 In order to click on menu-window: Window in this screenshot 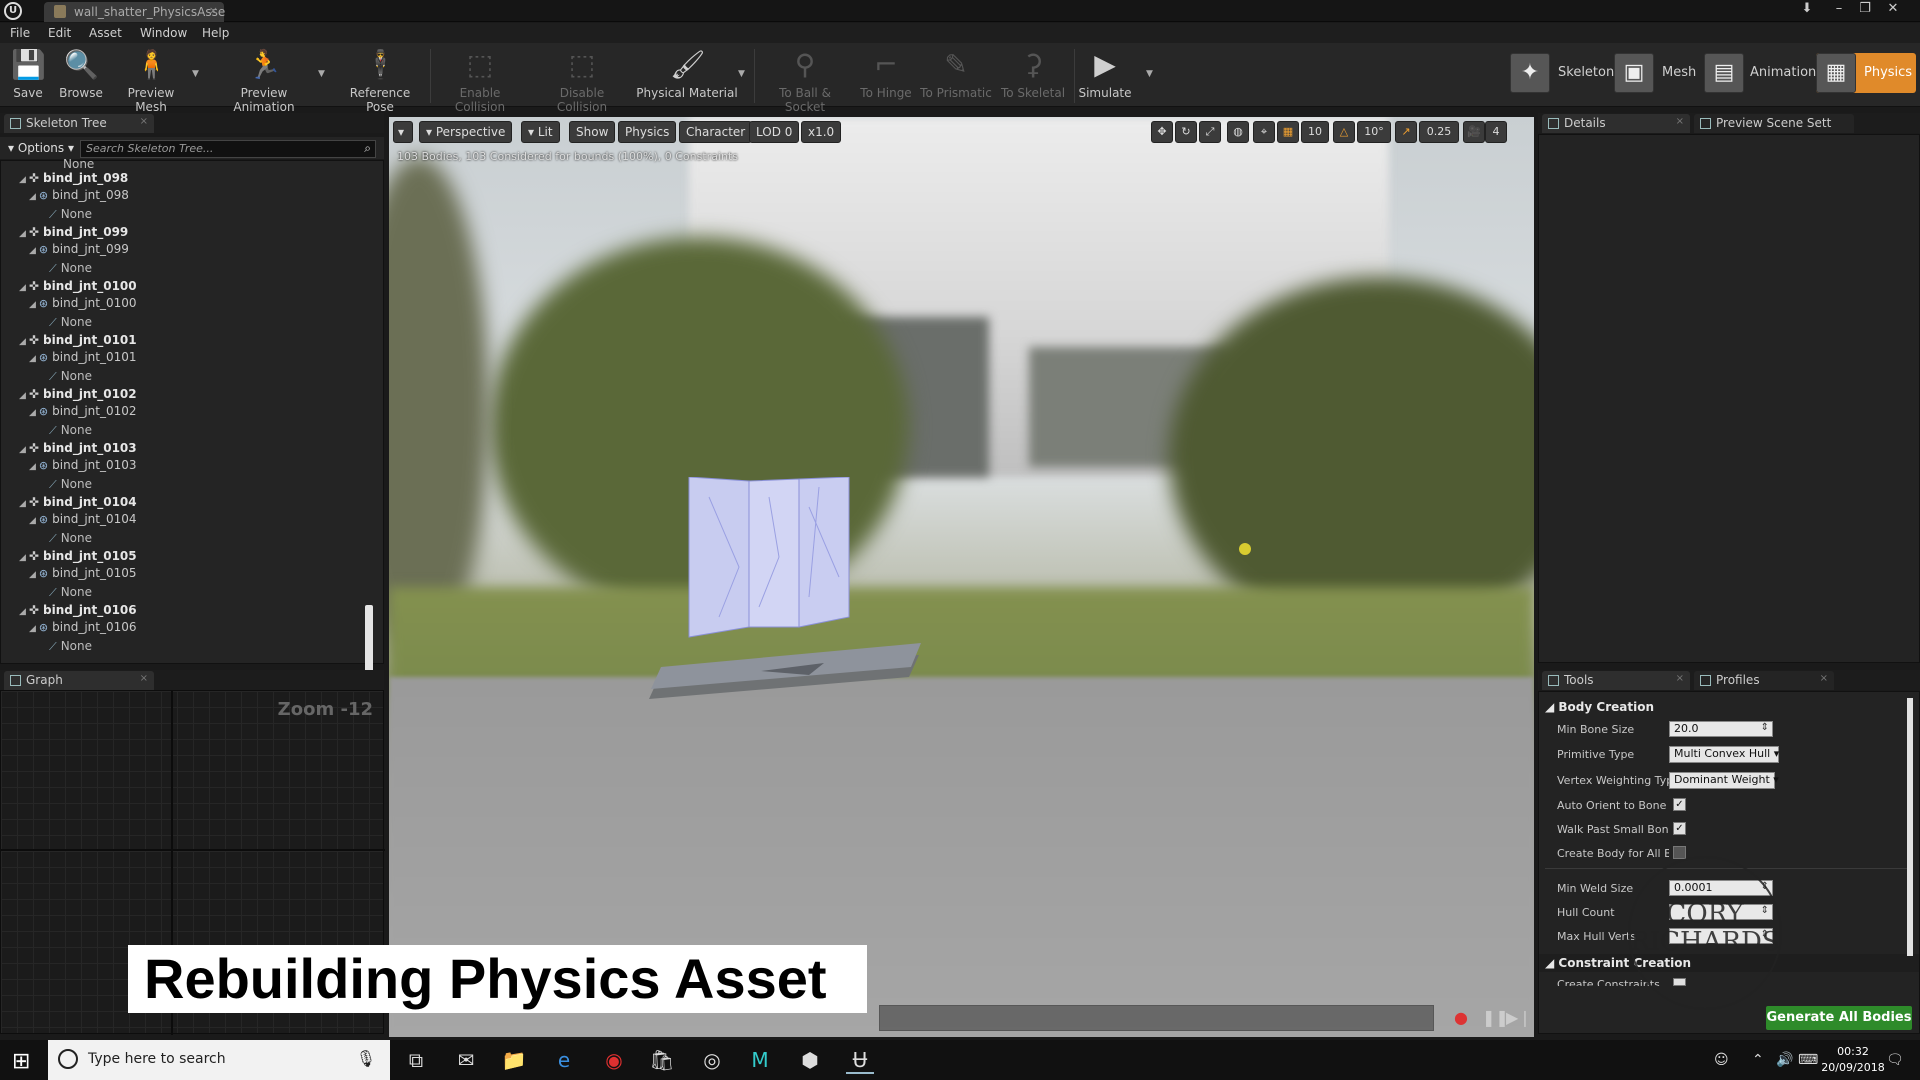, I will do `click(163, 33)`.